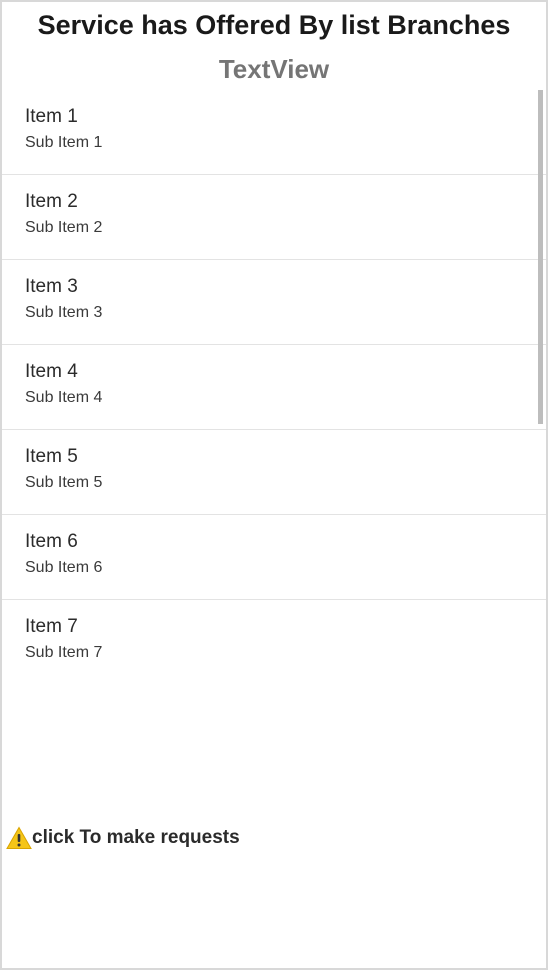 Image resolution: width=548 pixels, height=970 pixels. I want to click on list-item: Item 4 Sub Item 4, so click(274, 387).